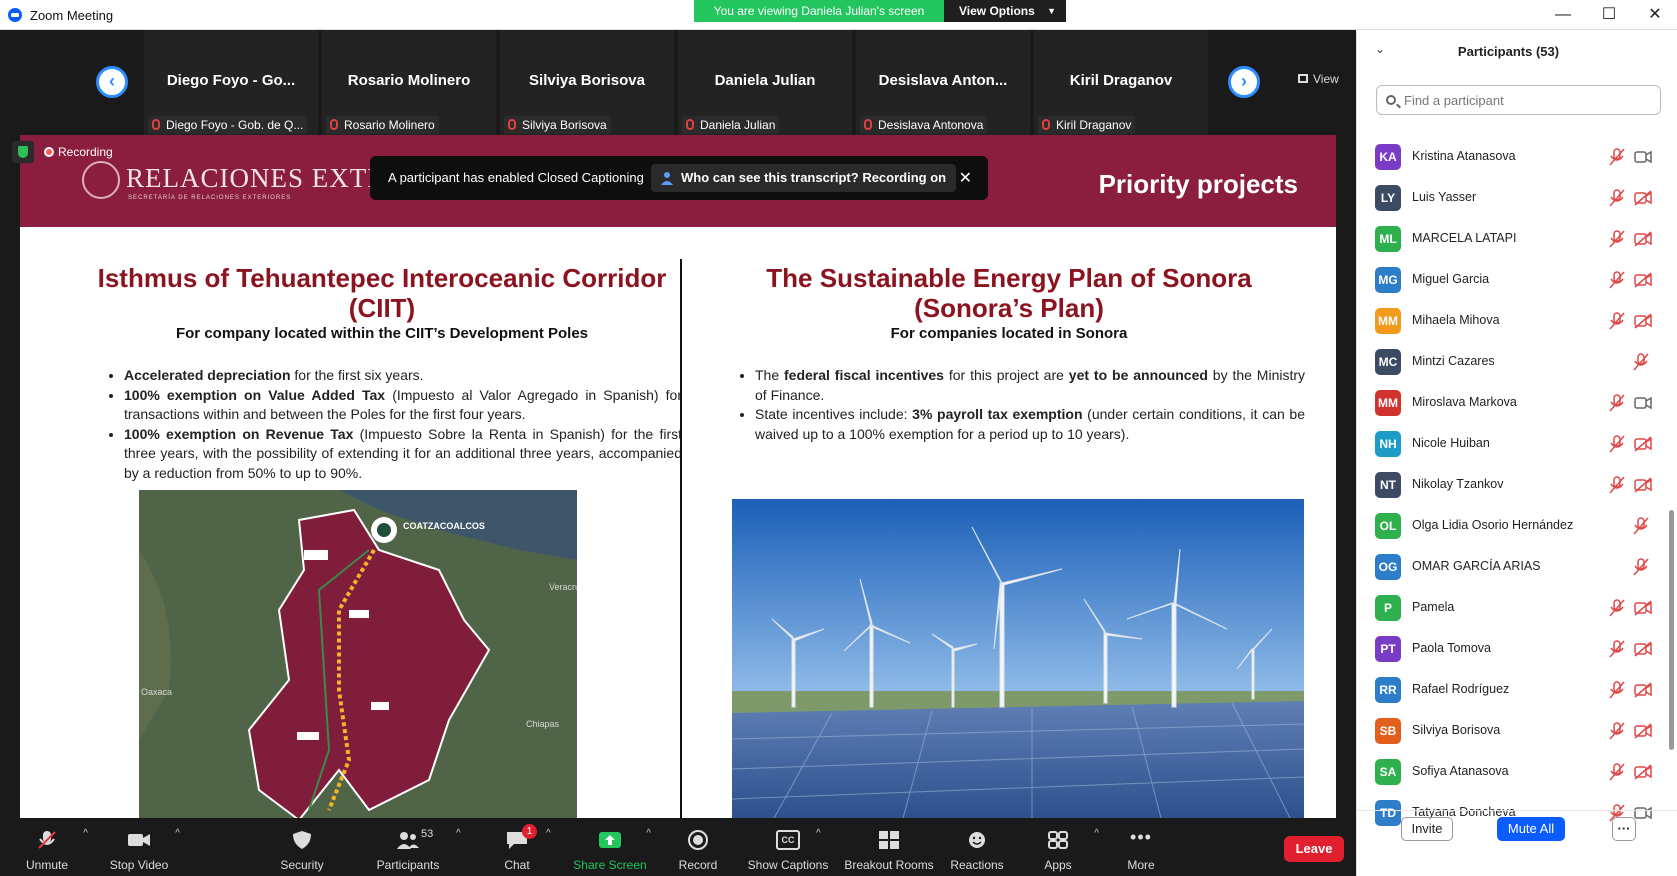 The width and height of the screenshot is (1677, 876). I want to click on video-camera-icon, so click(1643, 157).